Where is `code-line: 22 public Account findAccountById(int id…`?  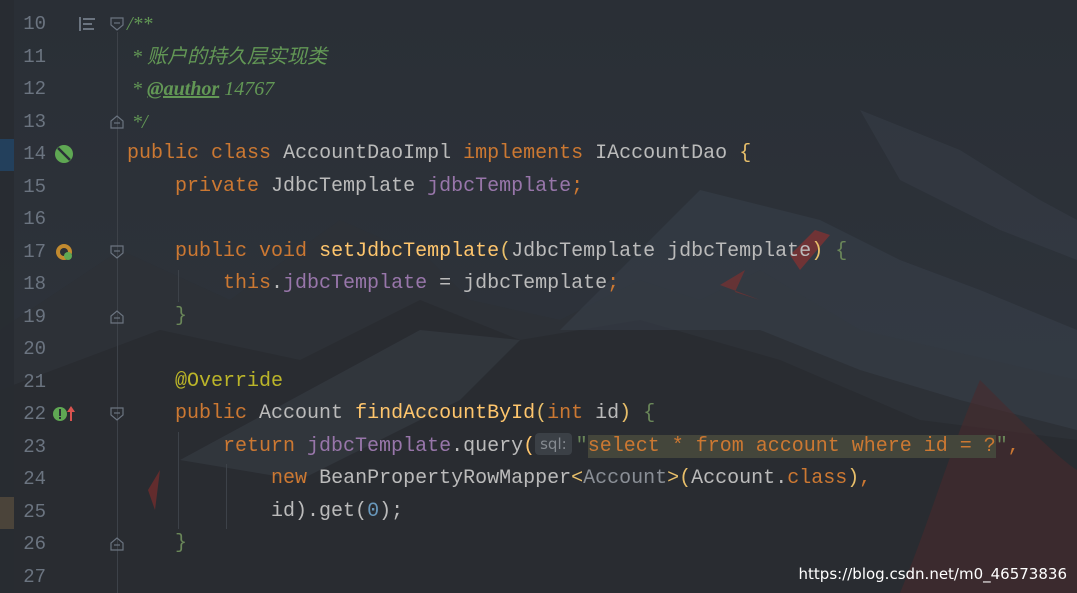
code-line: 22 public Account findAccountById(int id… is located at coordinates (538, 414).